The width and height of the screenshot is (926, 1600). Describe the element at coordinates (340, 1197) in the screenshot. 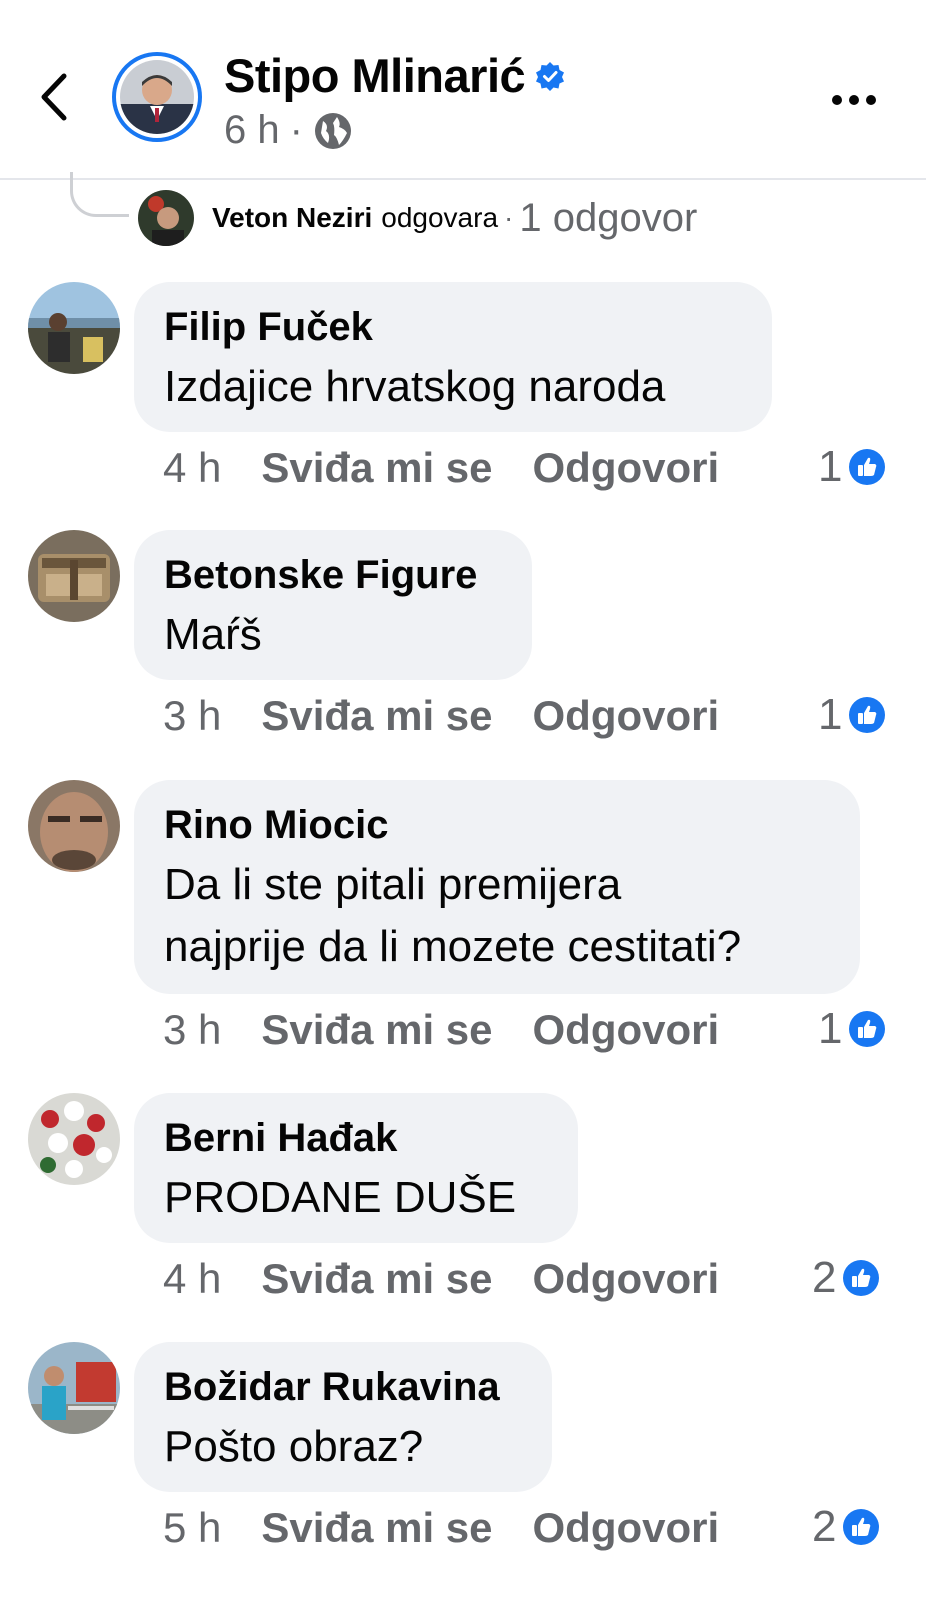

I see `comment-text: PRODANE DUŠE` at that location.